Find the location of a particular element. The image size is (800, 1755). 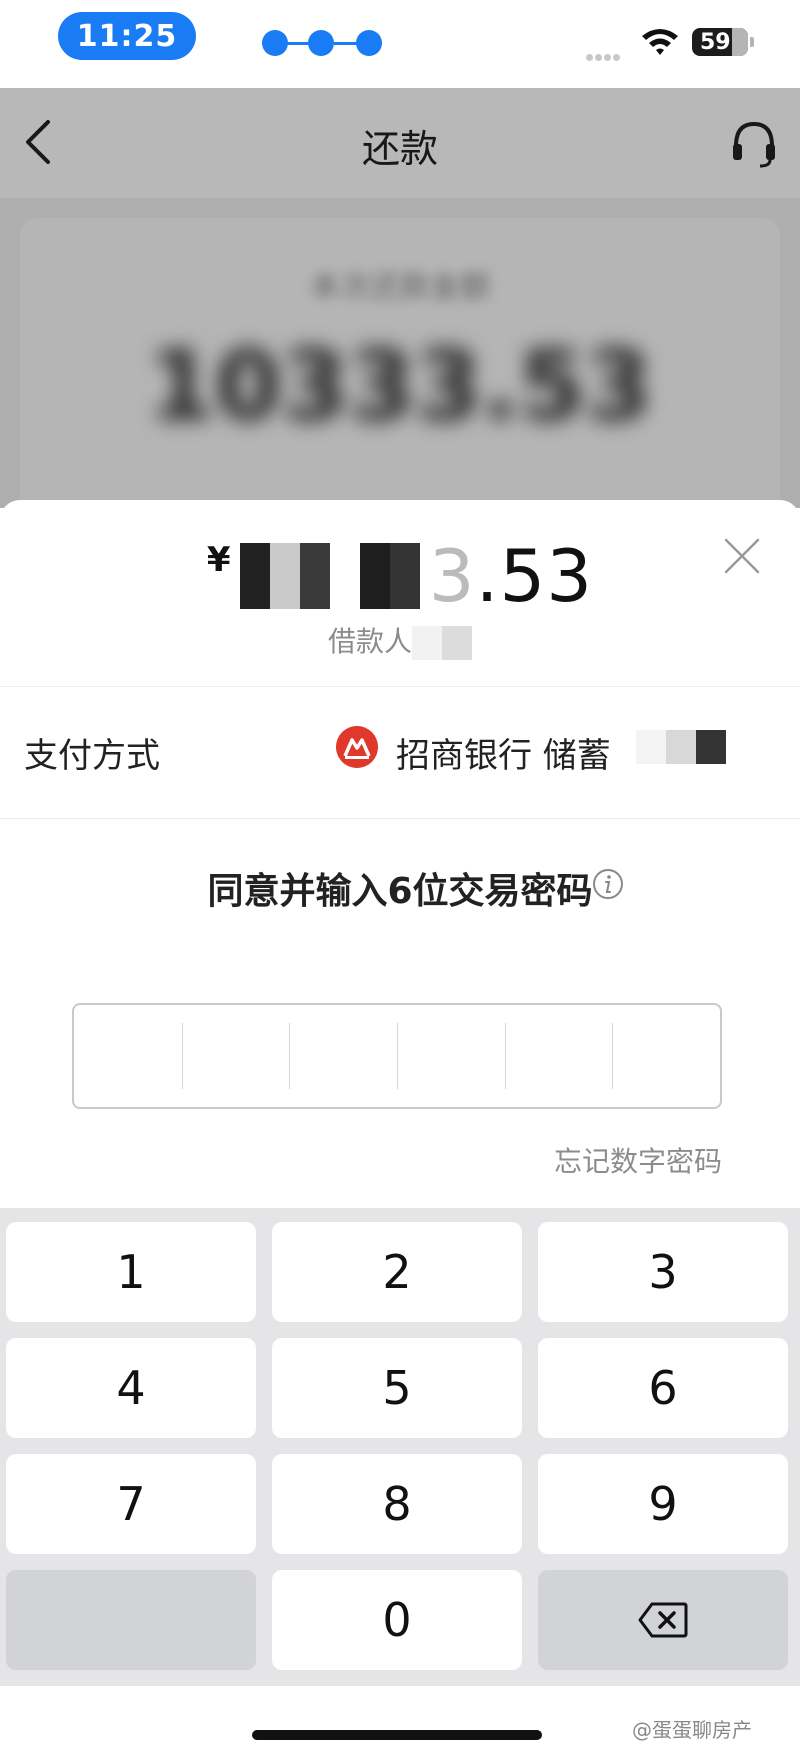

status-time: 11:25 is located at coordinates (127, 36).